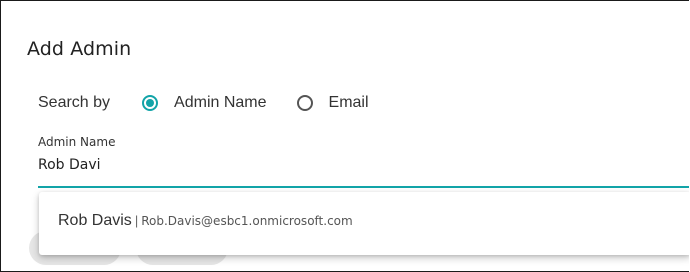 This screenshot has height=272, width=690. Describe the element at coordinates (95, 220) in the screenshot. I see `suggestion-name: Rob Davis` at that location.